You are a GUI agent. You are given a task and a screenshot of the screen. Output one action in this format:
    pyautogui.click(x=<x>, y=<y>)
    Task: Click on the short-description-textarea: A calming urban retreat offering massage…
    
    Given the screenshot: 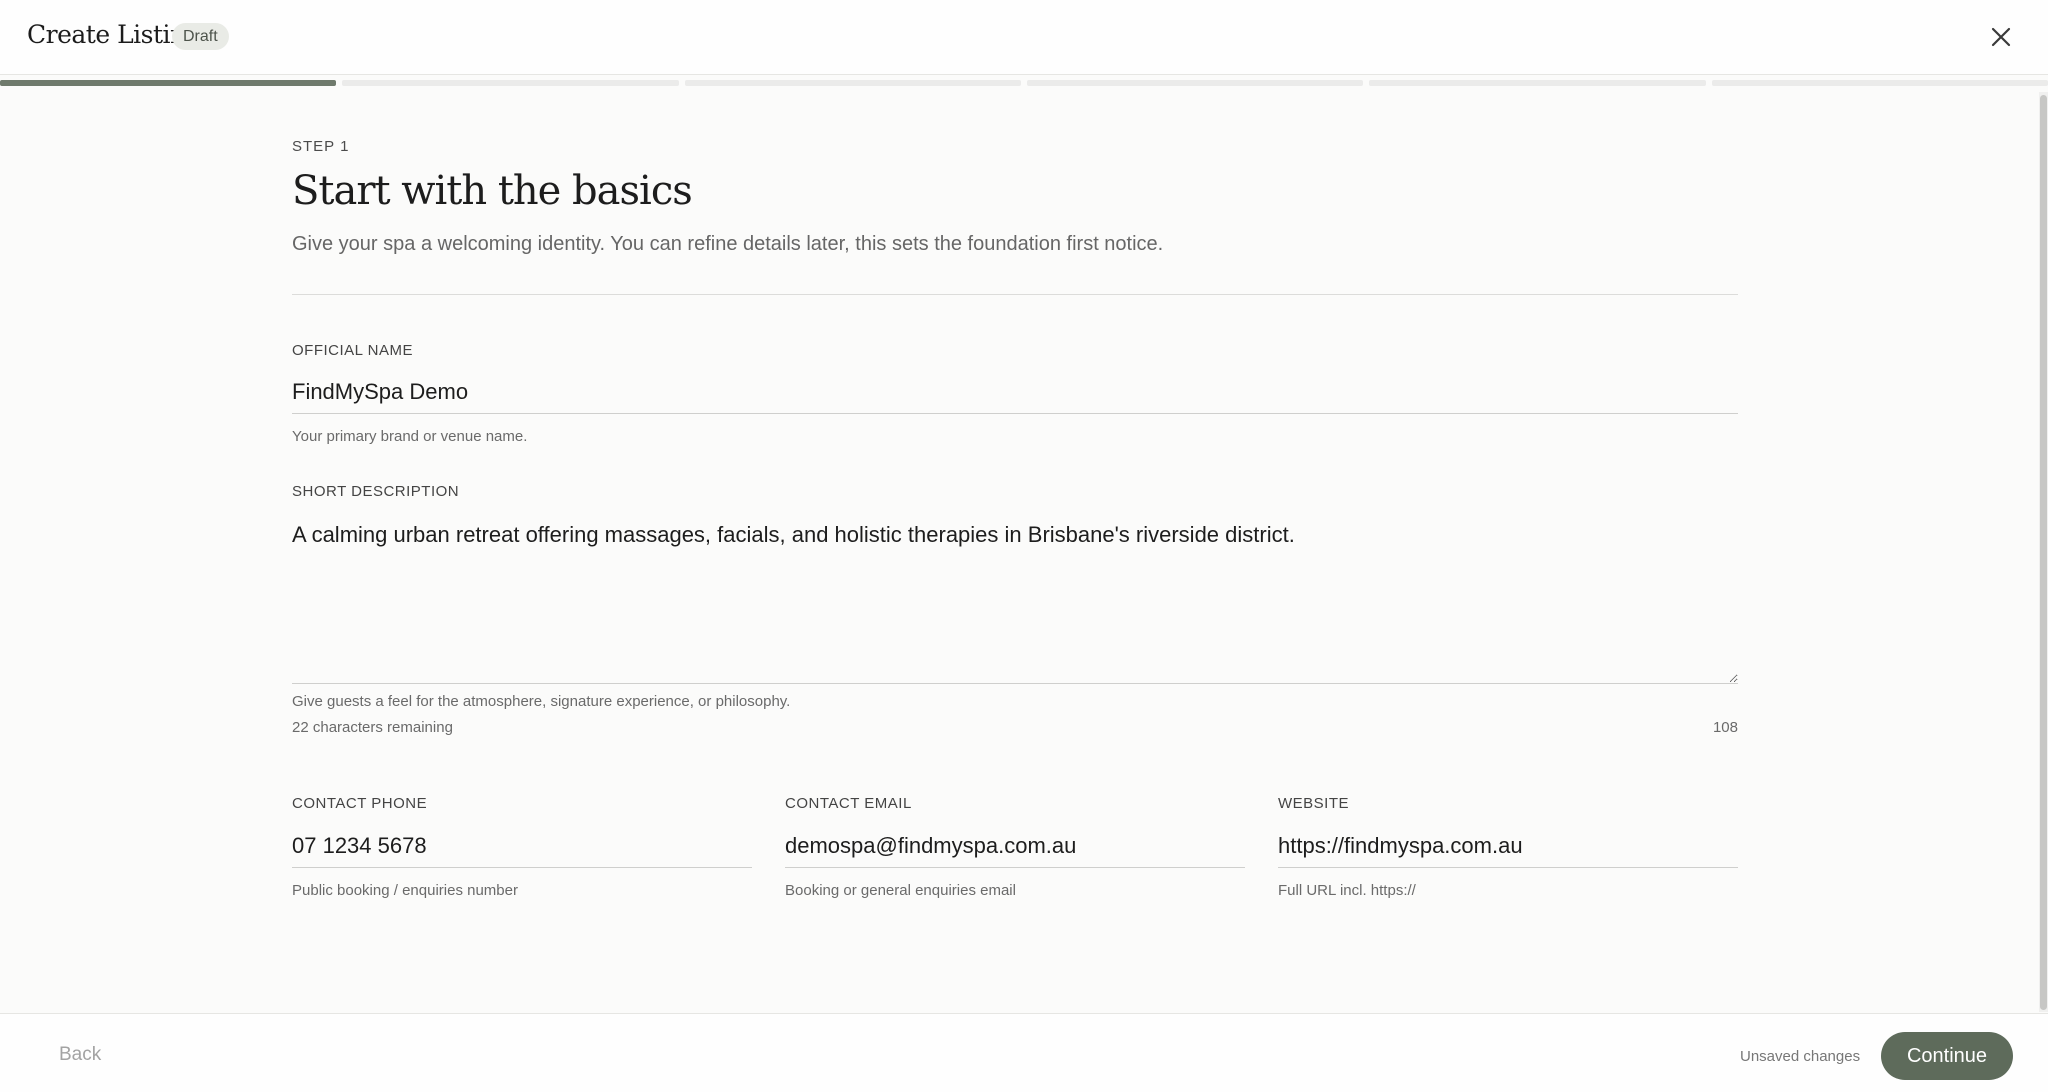 What is the action you would take?
    pyautogui.click(x=1015, y=598)
    